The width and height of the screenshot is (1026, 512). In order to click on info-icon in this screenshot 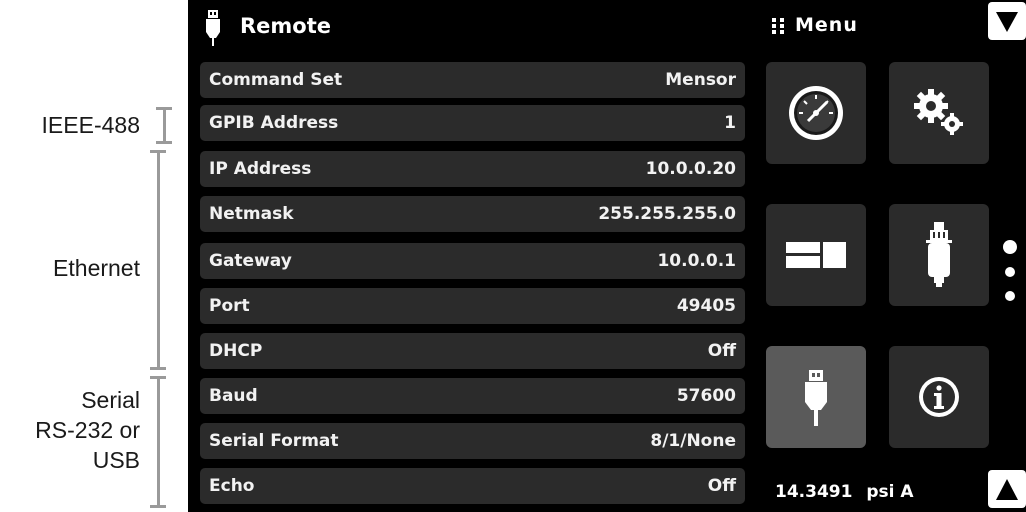, I will do `click(939, 397)`.